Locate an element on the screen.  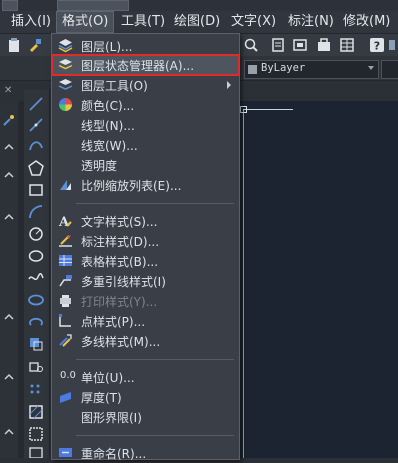
more-toolbar-icon is located at coordinates (393, 45).